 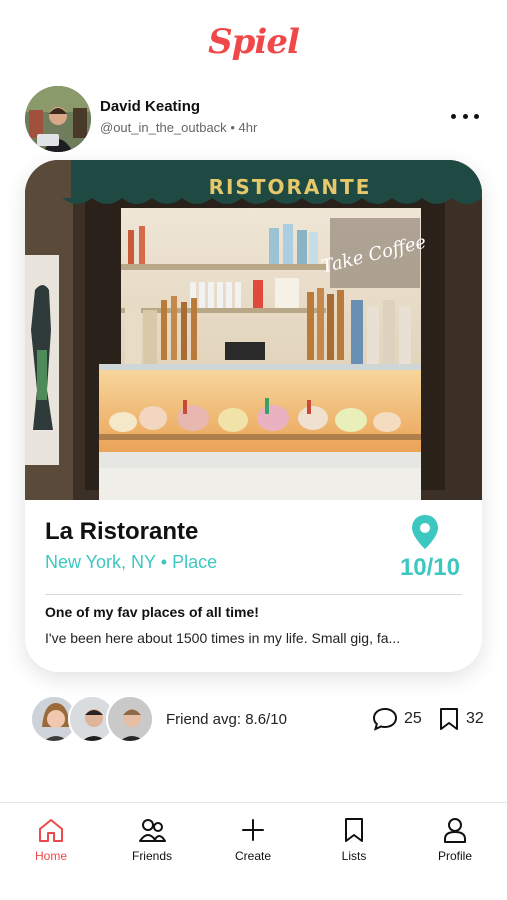 What do you see at coordinates (290, 187) in the screenshot?
I see `awning-sign-text: RISTORANTE` at bounding box center [290, 187].